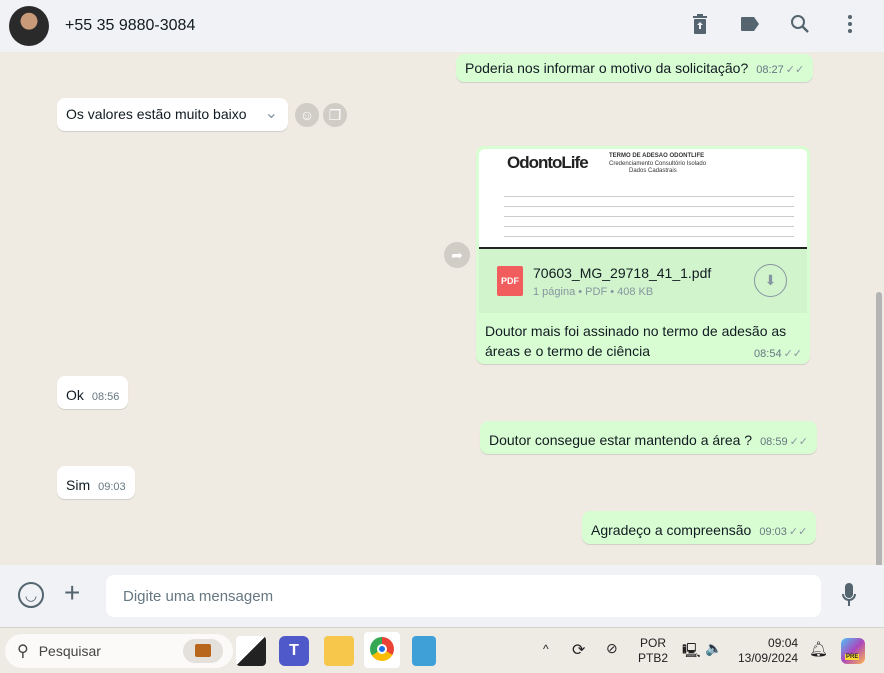 The image size is (884, 673). Describe the element at coordinates (853, 651) in the screenshot. I see `copilot-icon: PRE` at that location.